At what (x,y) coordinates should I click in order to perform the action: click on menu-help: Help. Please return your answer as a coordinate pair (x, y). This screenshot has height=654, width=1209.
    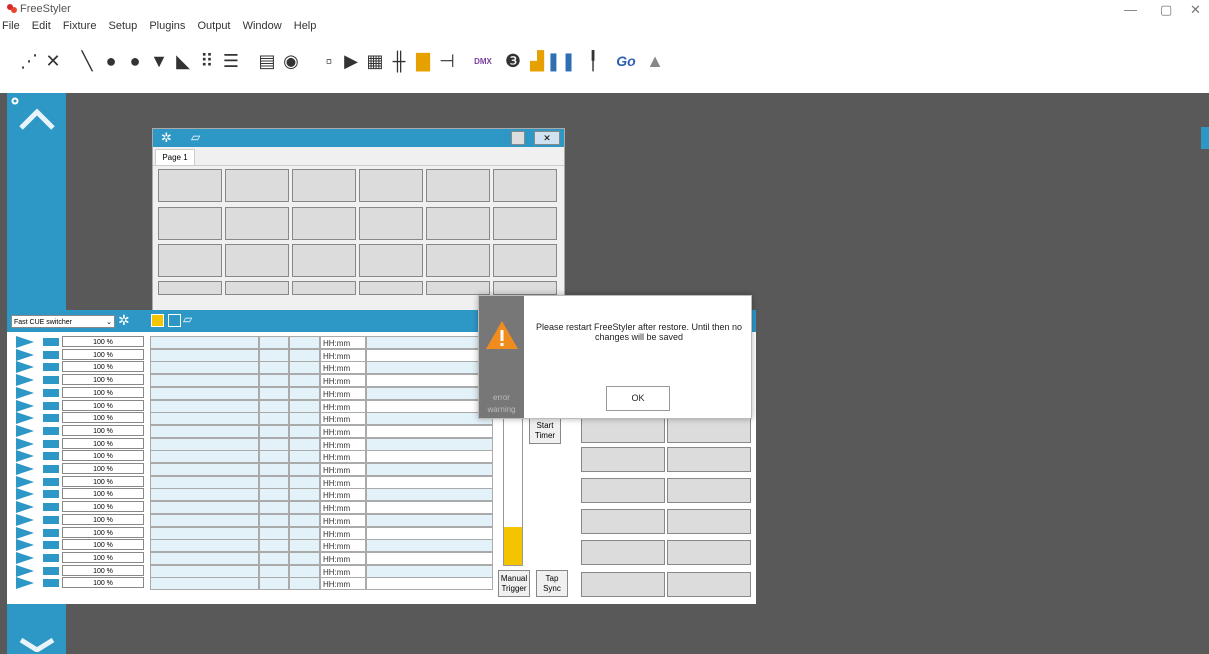
    Looking at the image, I should click on (305, 26).